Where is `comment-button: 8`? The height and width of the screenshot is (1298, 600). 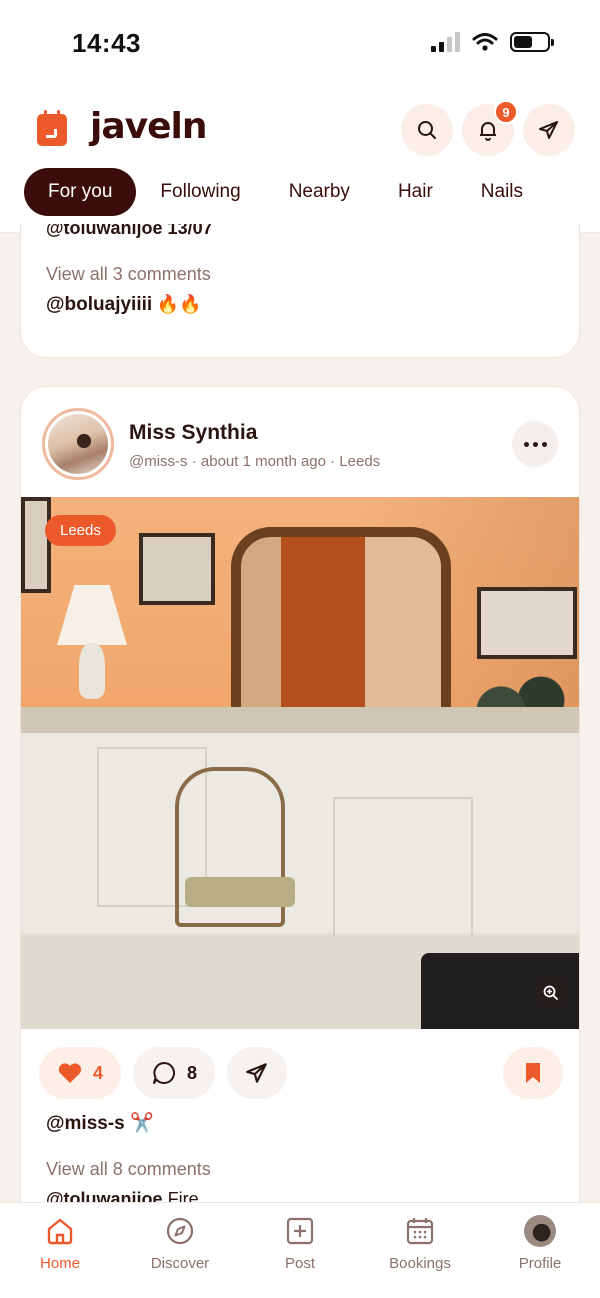
comment-button: 8 is located at coordinates (174, 1073).